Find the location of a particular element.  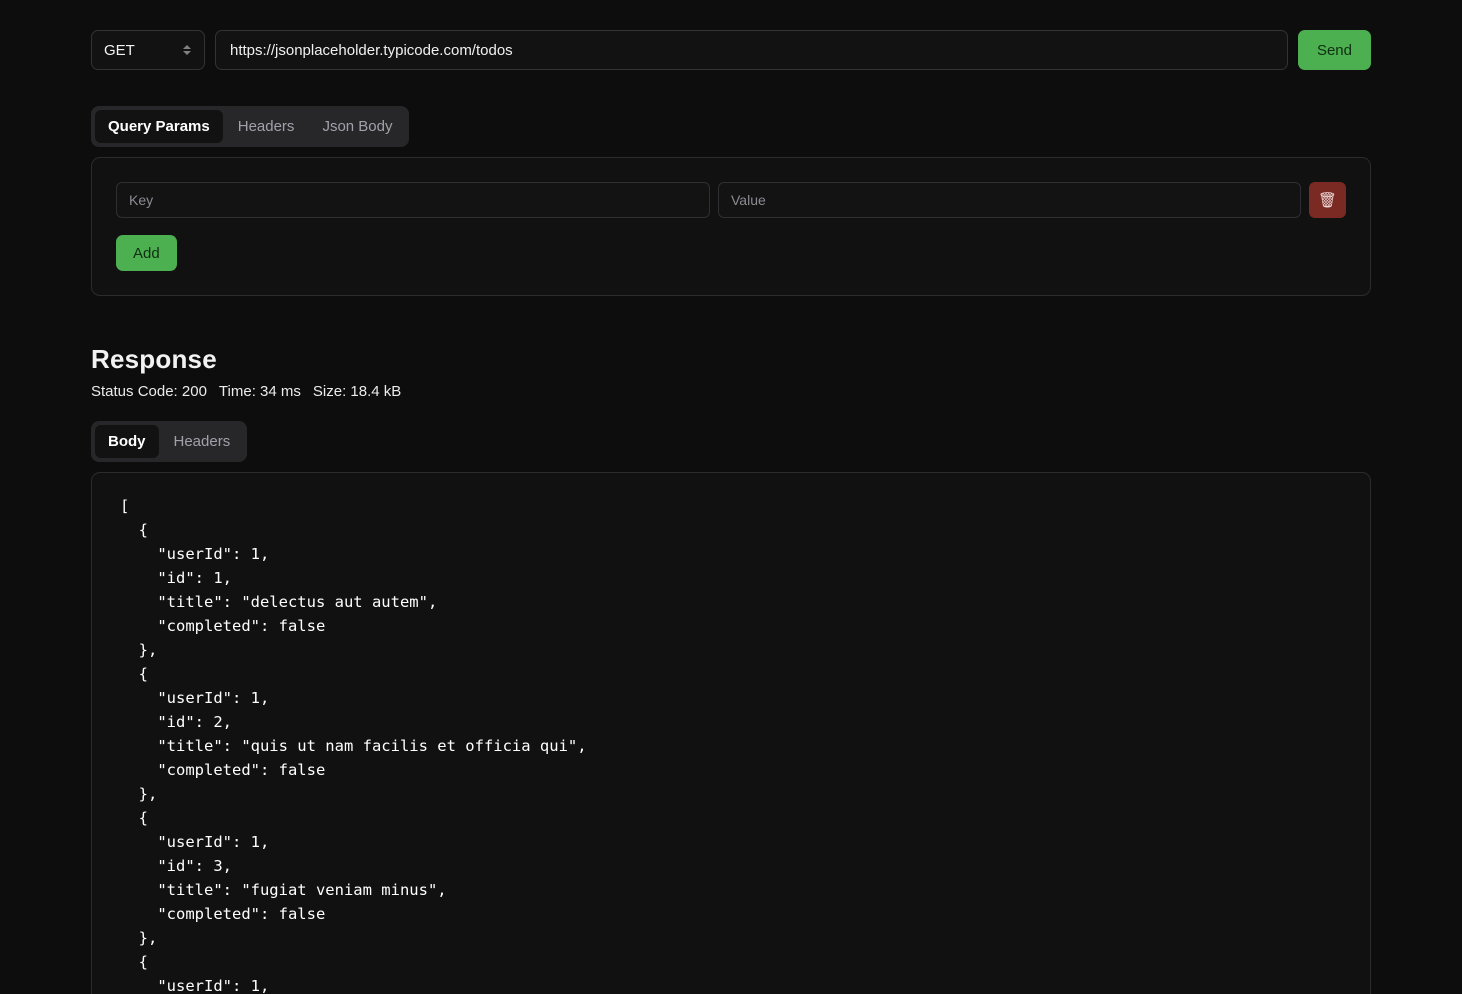

request-bar: GET Send is located at coordinates (731, 50).